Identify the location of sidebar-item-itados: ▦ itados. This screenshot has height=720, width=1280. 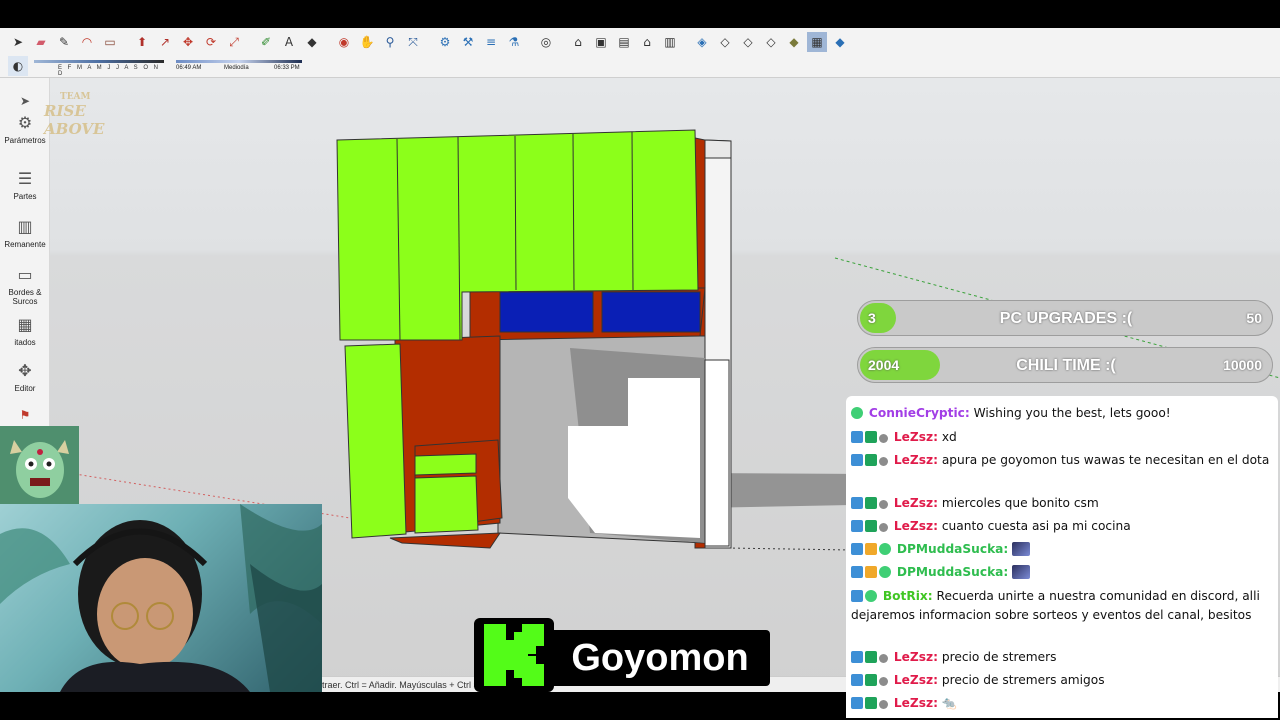
(25, 330).